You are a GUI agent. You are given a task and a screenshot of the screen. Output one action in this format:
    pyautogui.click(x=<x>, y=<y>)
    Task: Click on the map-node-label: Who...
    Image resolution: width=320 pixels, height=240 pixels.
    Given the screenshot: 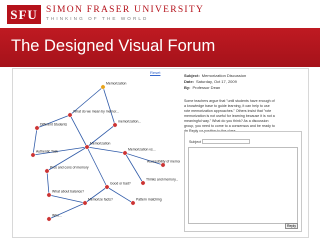 What is the action you would take?
    pyautogui.click(x=57, y=216)
    